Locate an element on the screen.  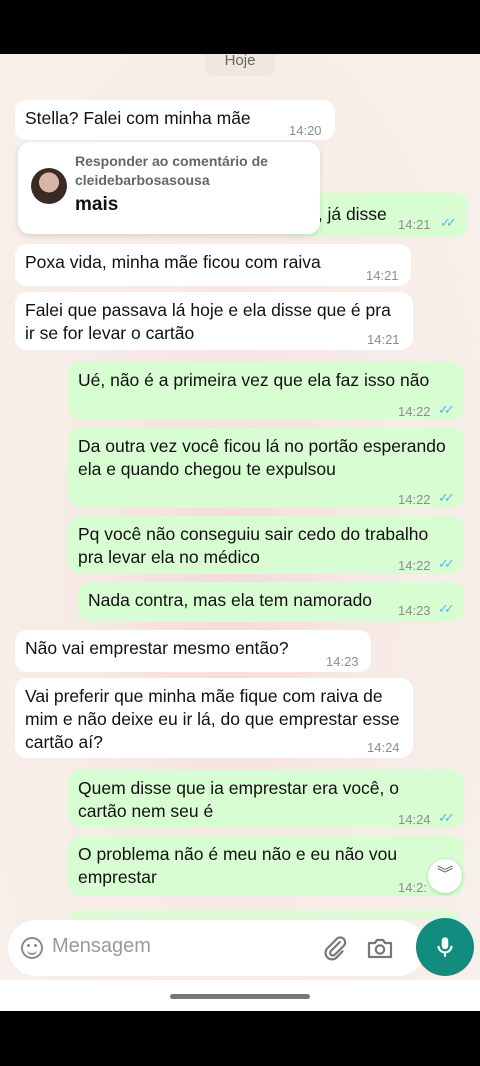
attach-icon is located at coordinates (335, 948).